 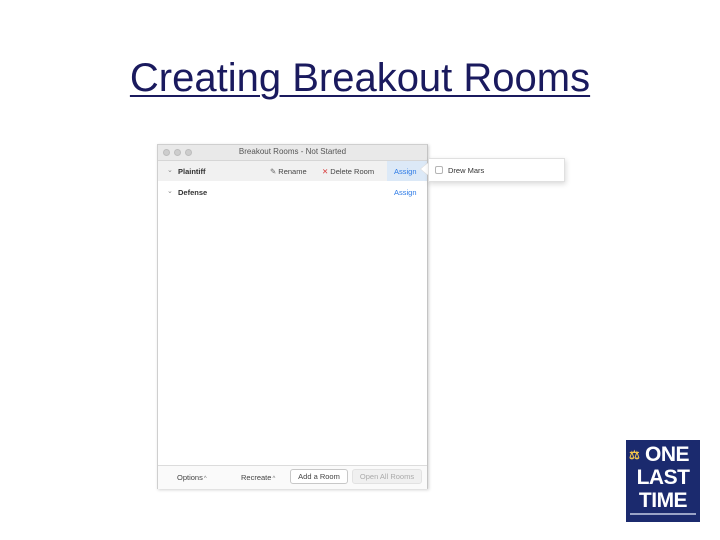 I want to click on rename-label: Rename, so click(x=292, y=171).